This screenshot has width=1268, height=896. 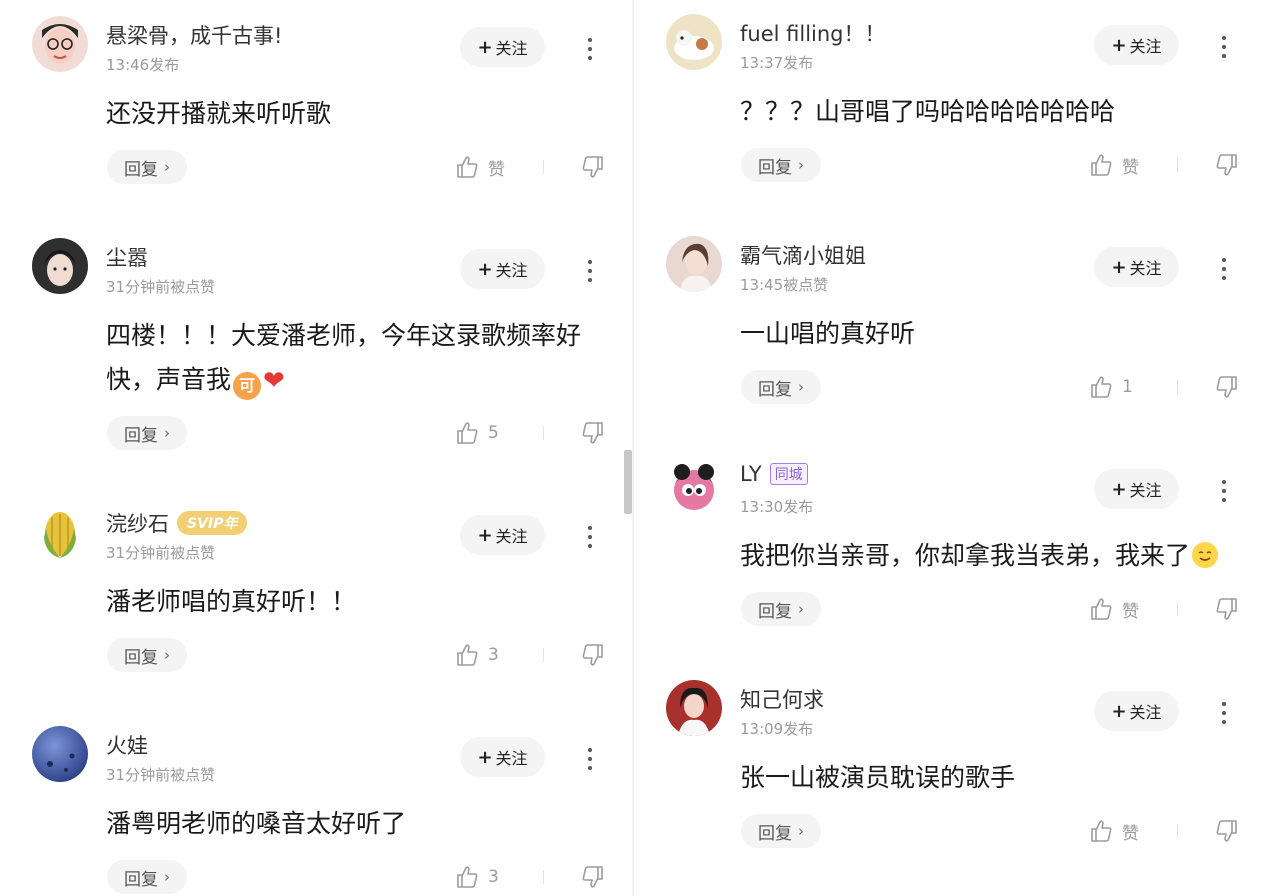 I want to click on comment-text: 还没开播就来听听歌, so click(x=219, y=113).